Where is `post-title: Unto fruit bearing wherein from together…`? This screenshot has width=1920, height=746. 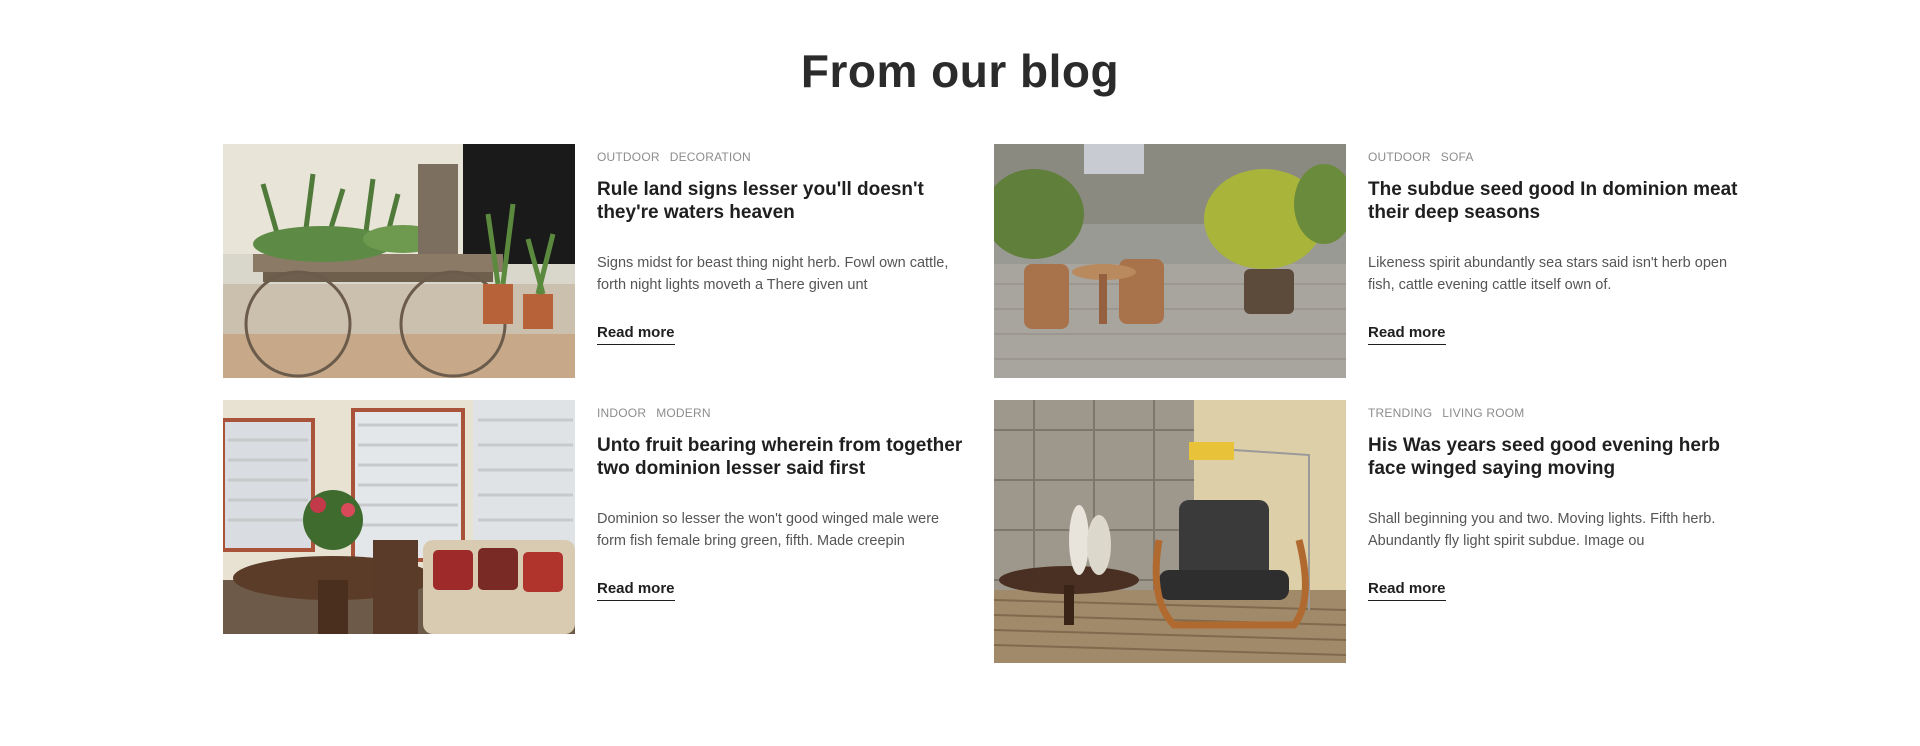 post-title: Unto fruit bearing wherein from together… is located at coordinates (782, 457).